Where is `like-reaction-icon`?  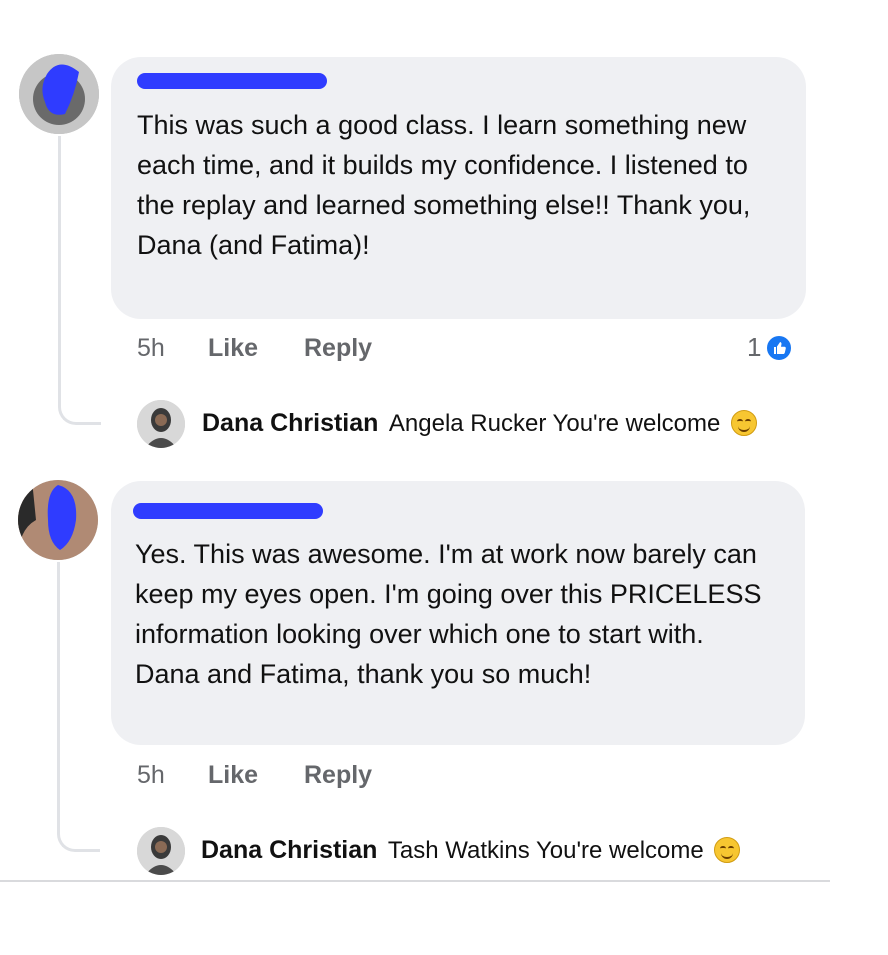 like-reaction-icon is located at coordinates (779, 347).